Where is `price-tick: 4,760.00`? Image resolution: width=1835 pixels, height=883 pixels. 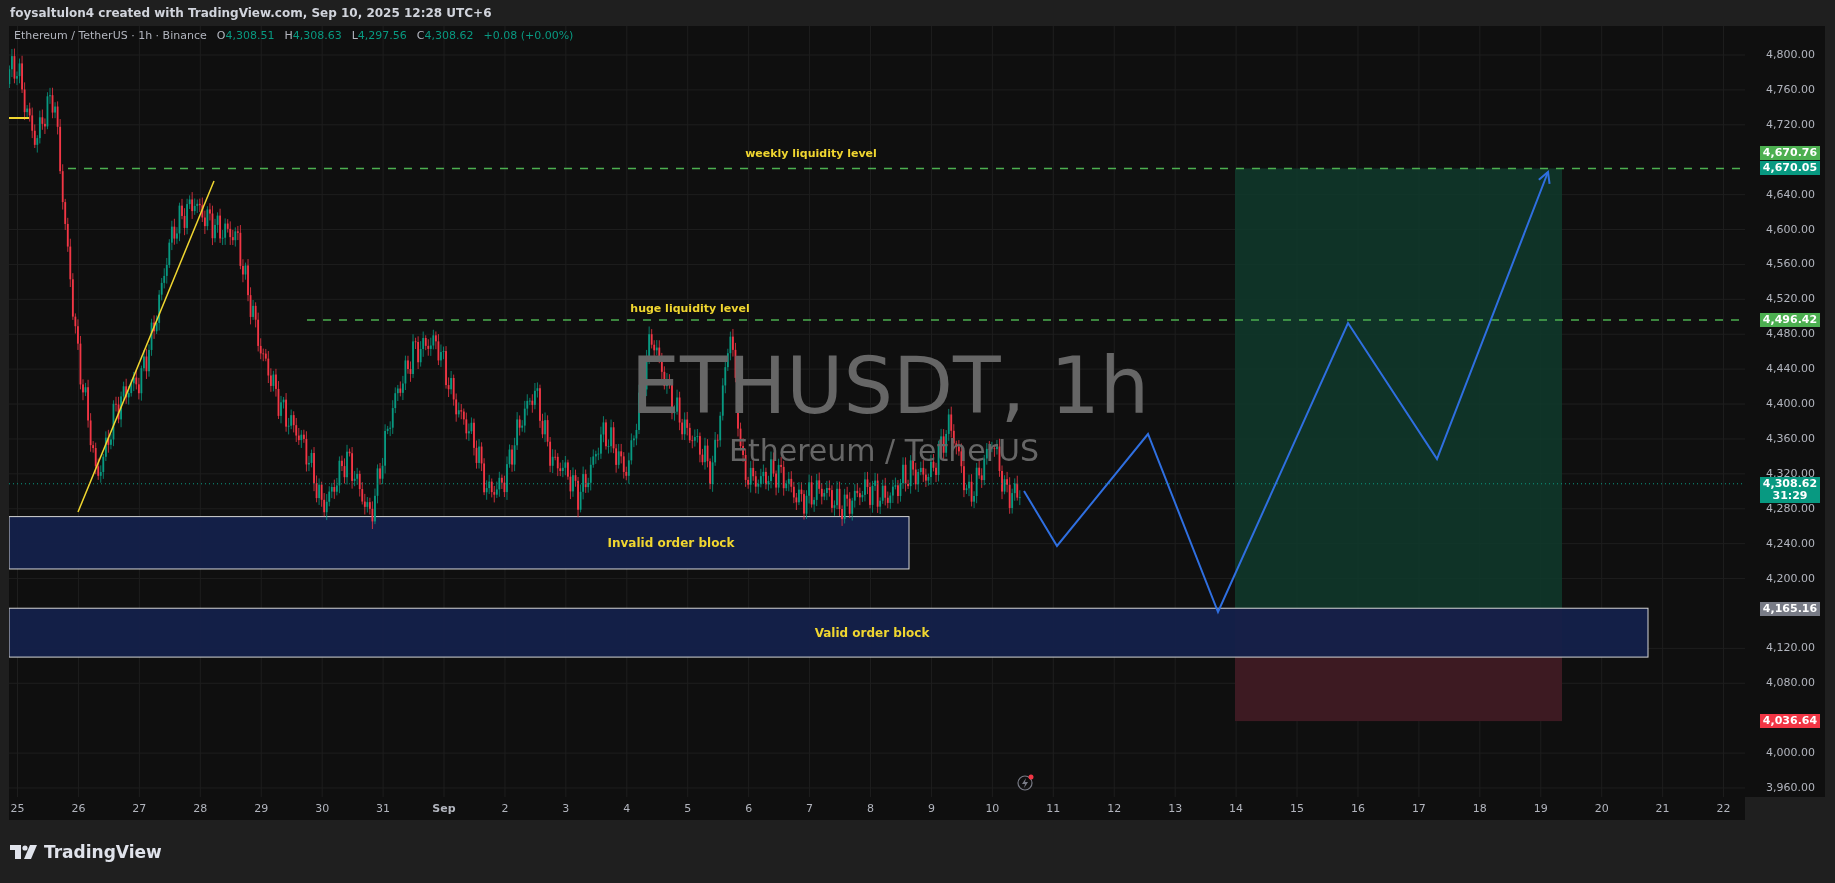
price-tick: 4,760.00 is located at coordinates (1790, 89).